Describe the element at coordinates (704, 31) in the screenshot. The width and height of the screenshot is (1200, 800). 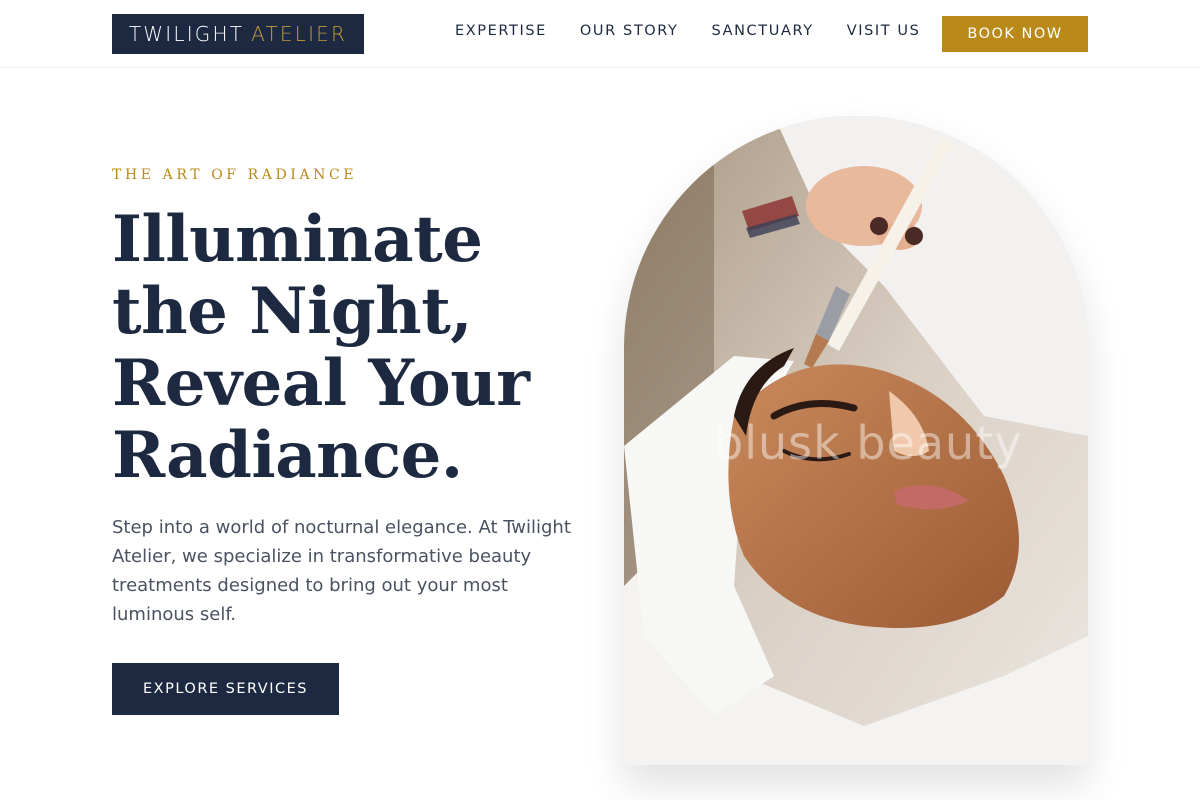
I see `main-nav: EXPERTISE OUR STORY SANCTUARY VISIT US` at that location.